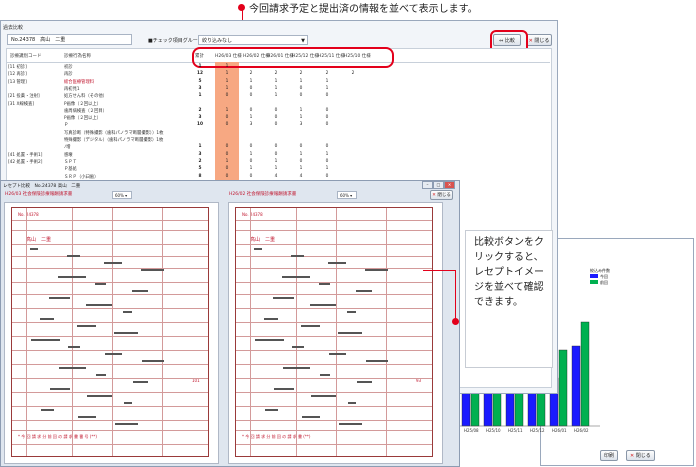  What do you see at coordinates (85, 111) in the screenshot?
I see `row-name: 歯周病検査（２回目）` at bounding box center [85, 111].